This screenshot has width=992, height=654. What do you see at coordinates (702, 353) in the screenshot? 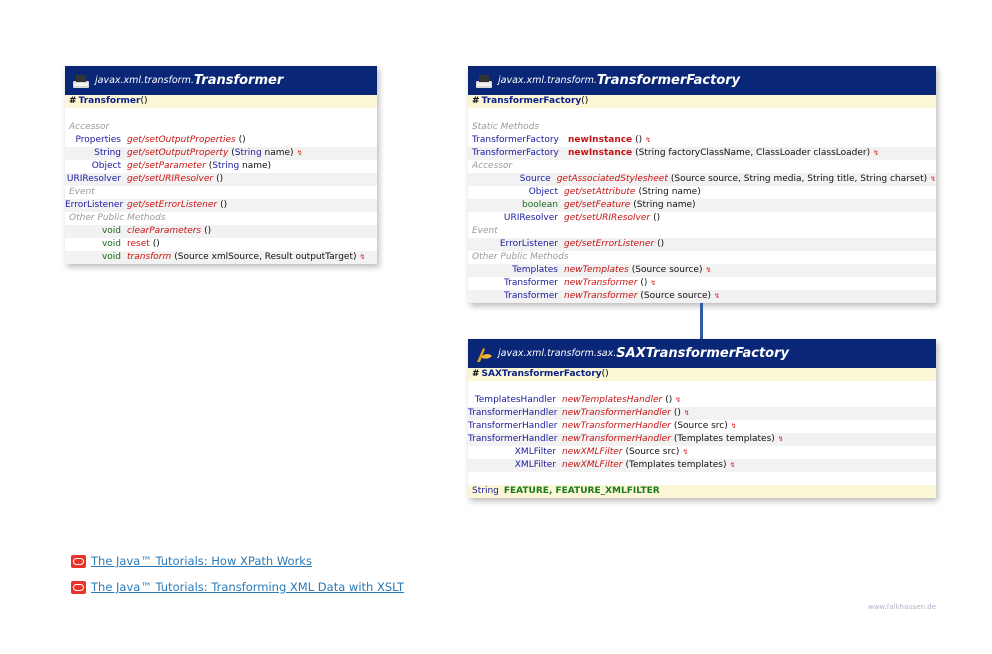
I see `class-name: SAXTransformerFactory` at bounding box center [702, 353].